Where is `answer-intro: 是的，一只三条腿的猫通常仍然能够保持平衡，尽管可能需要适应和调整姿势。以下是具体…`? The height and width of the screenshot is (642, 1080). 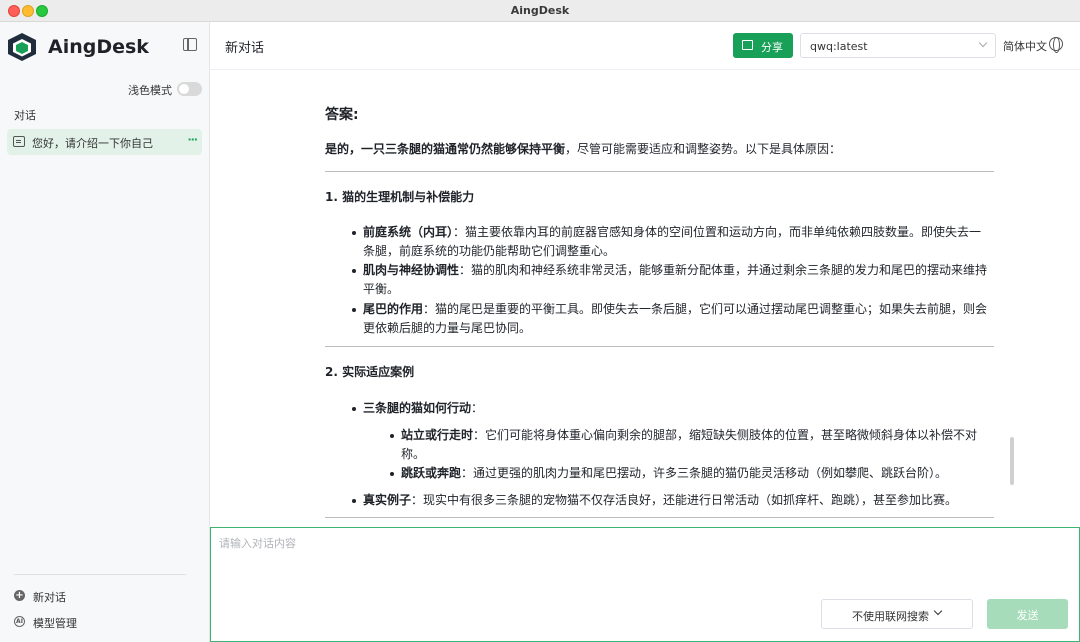
answer-intro: 是的，一只三条腿的猫通常仍然能够保持平衡，尽管可能需要适应和调整姿势。以下是具体… is located at coordinates (660, 149).